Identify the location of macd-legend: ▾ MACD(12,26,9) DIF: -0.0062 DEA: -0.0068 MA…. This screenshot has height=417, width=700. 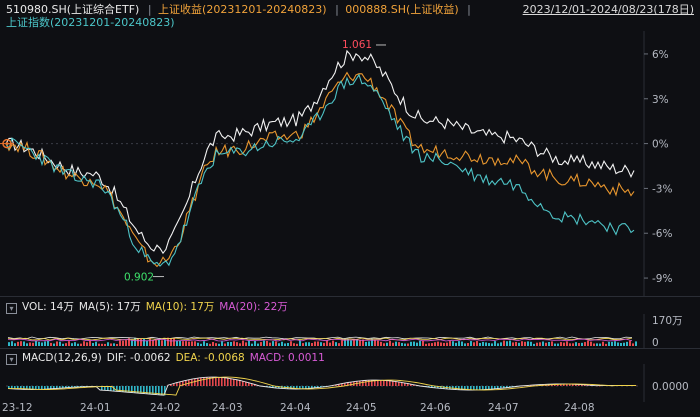
(168, 358).